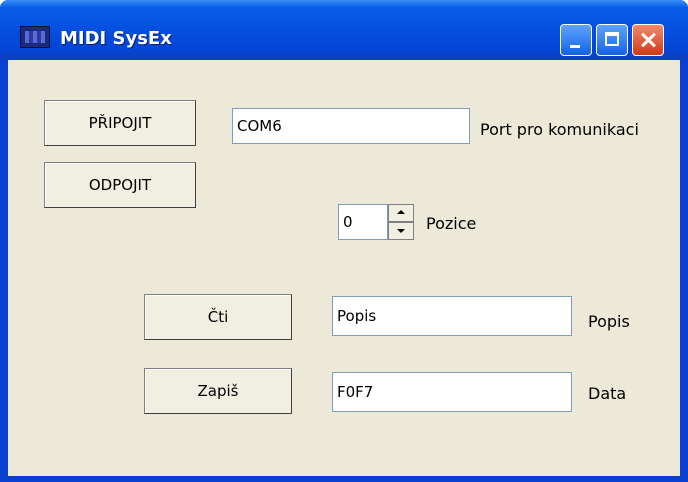  What do you see at coordinates (344, 479) in the screenshot?
I see `window-bottom-border` at bounding box center [344, 479].